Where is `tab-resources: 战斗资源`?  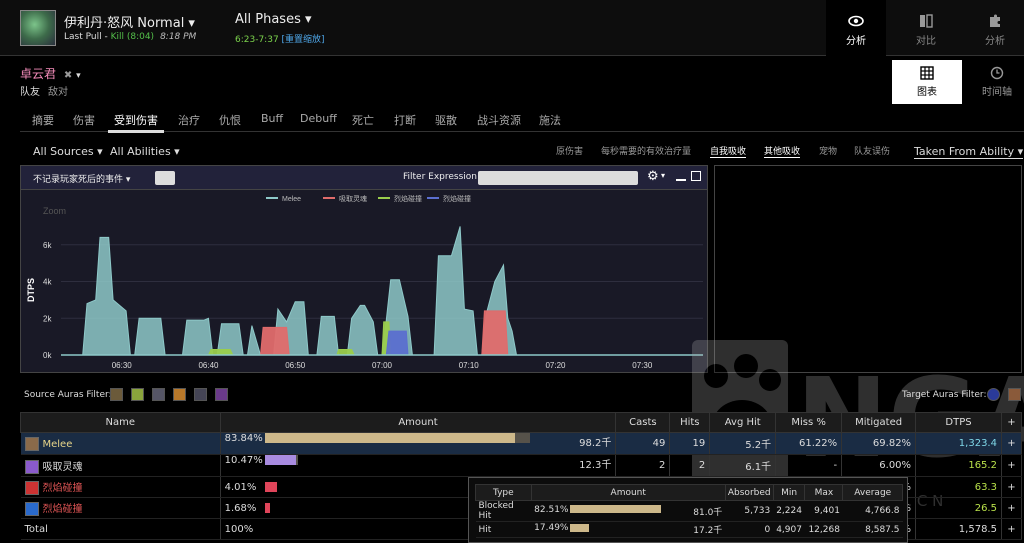
tab-resources: 战斗资源 is located at coordinates (499, 120).